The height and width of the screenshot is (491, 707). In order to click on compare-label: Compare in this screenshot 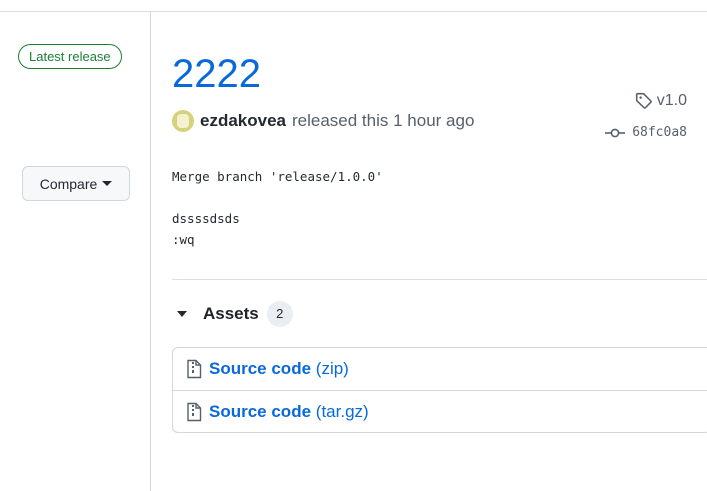, I will do `click(68, 183)`.